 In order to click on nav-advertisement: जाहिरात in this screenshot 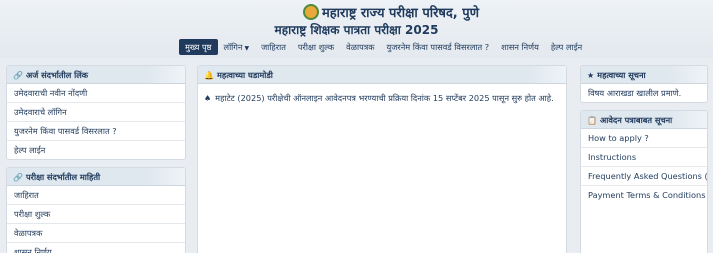, I will do `click(273, 47)`.